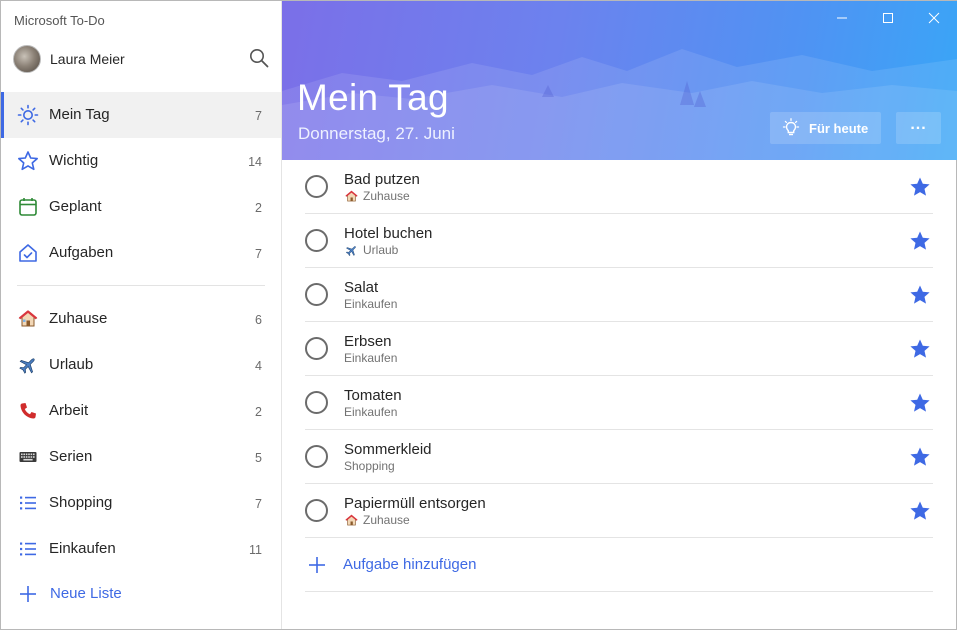 This screenshot has width=957, height=630. What do you see at coordinates (839, 128) in the screenshot?
I see `fuer-heute-label: Für heute` at bounding box center [839, 128].